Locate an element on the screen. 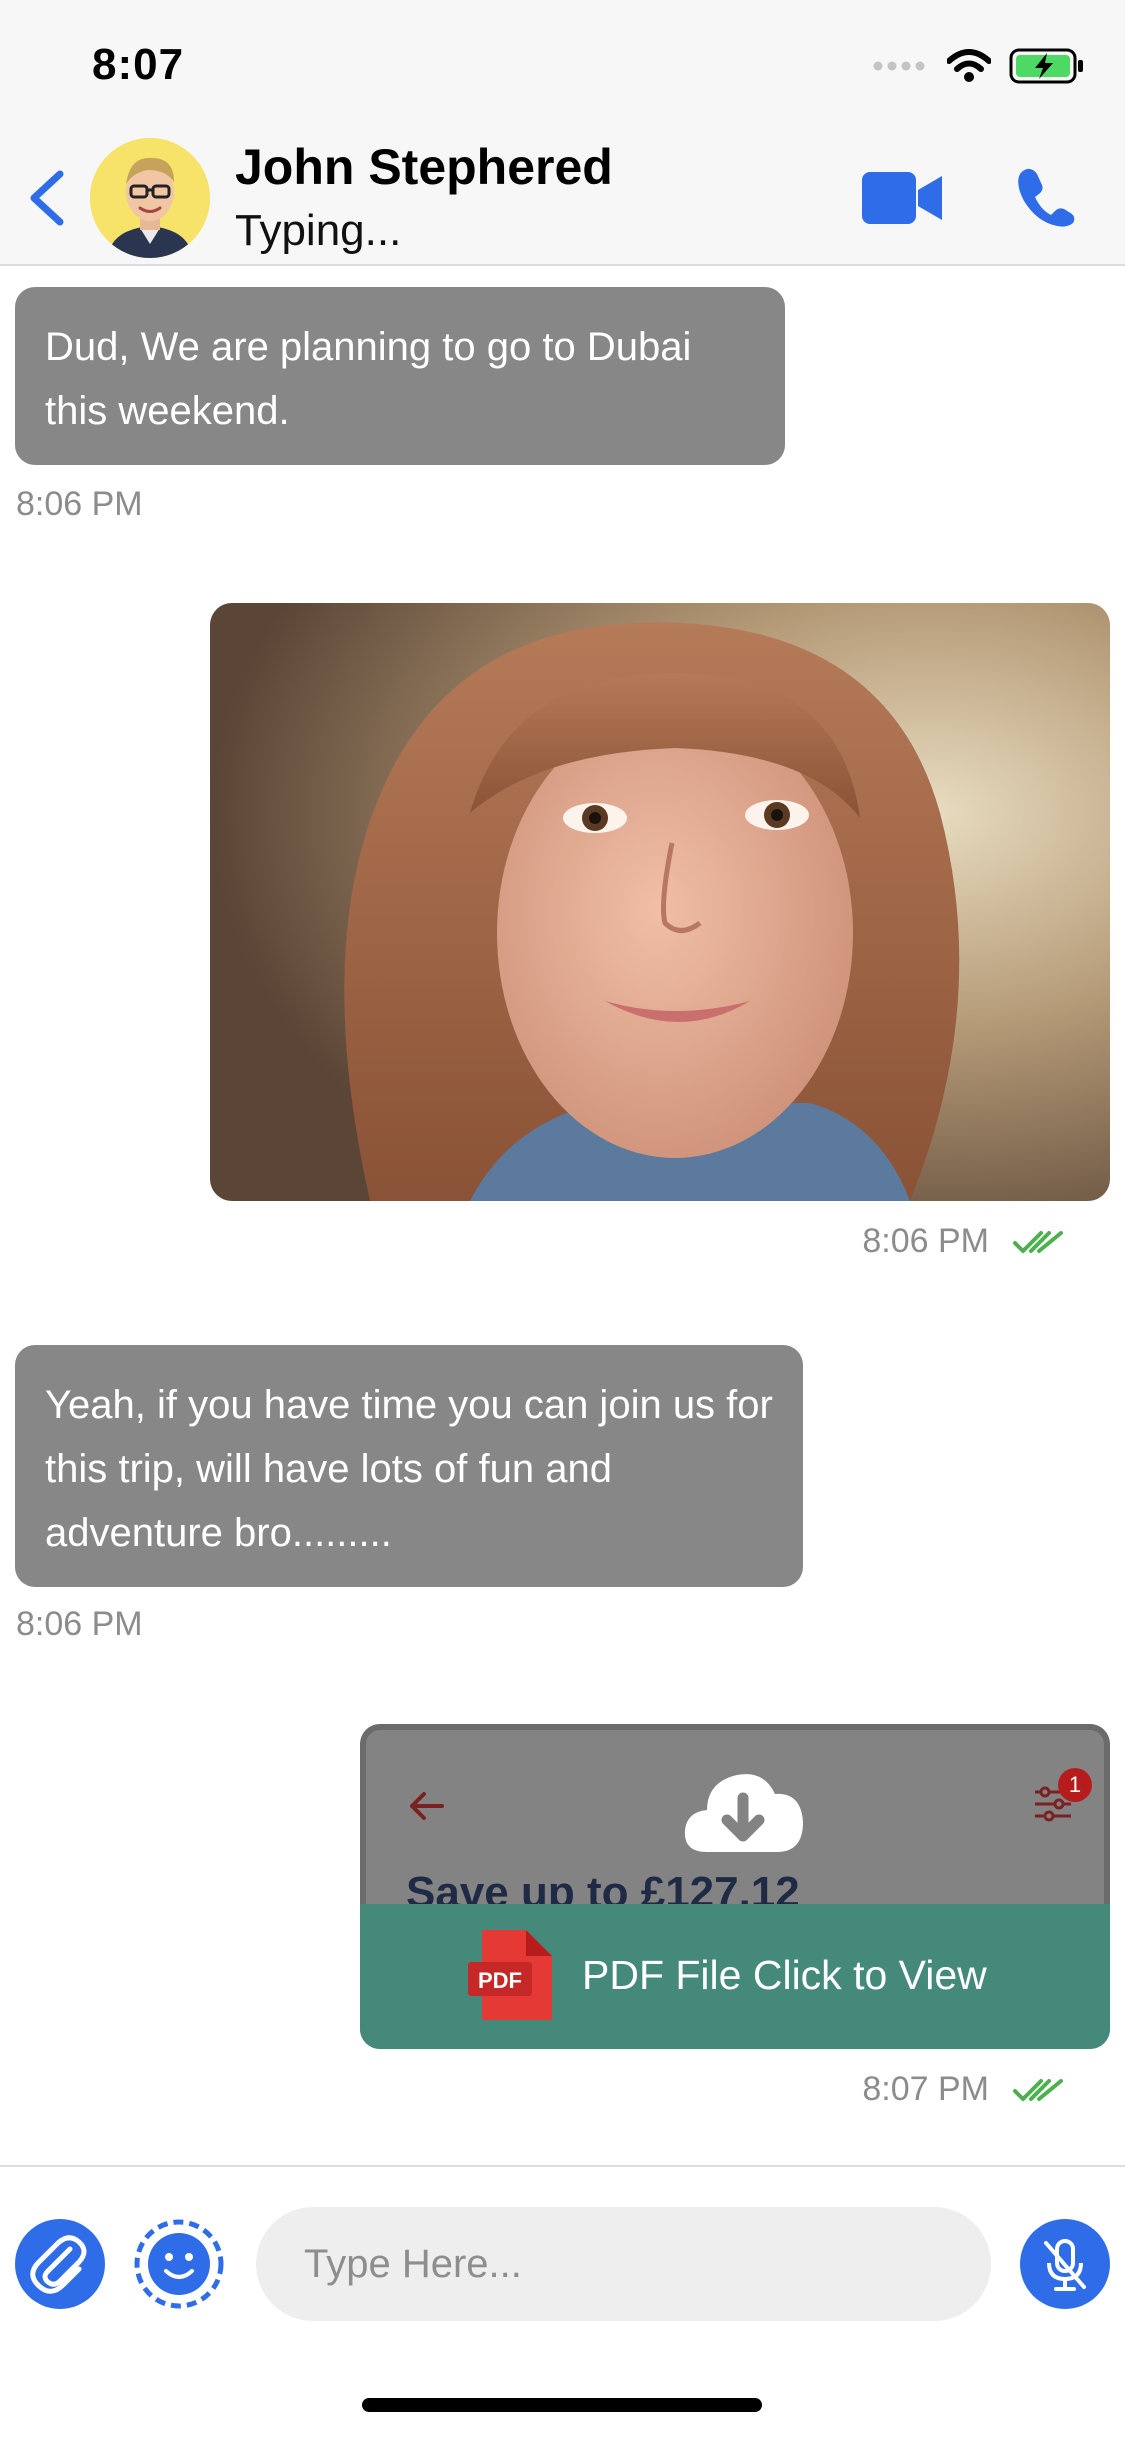  attach-button is located at coordinates (60, 2264).